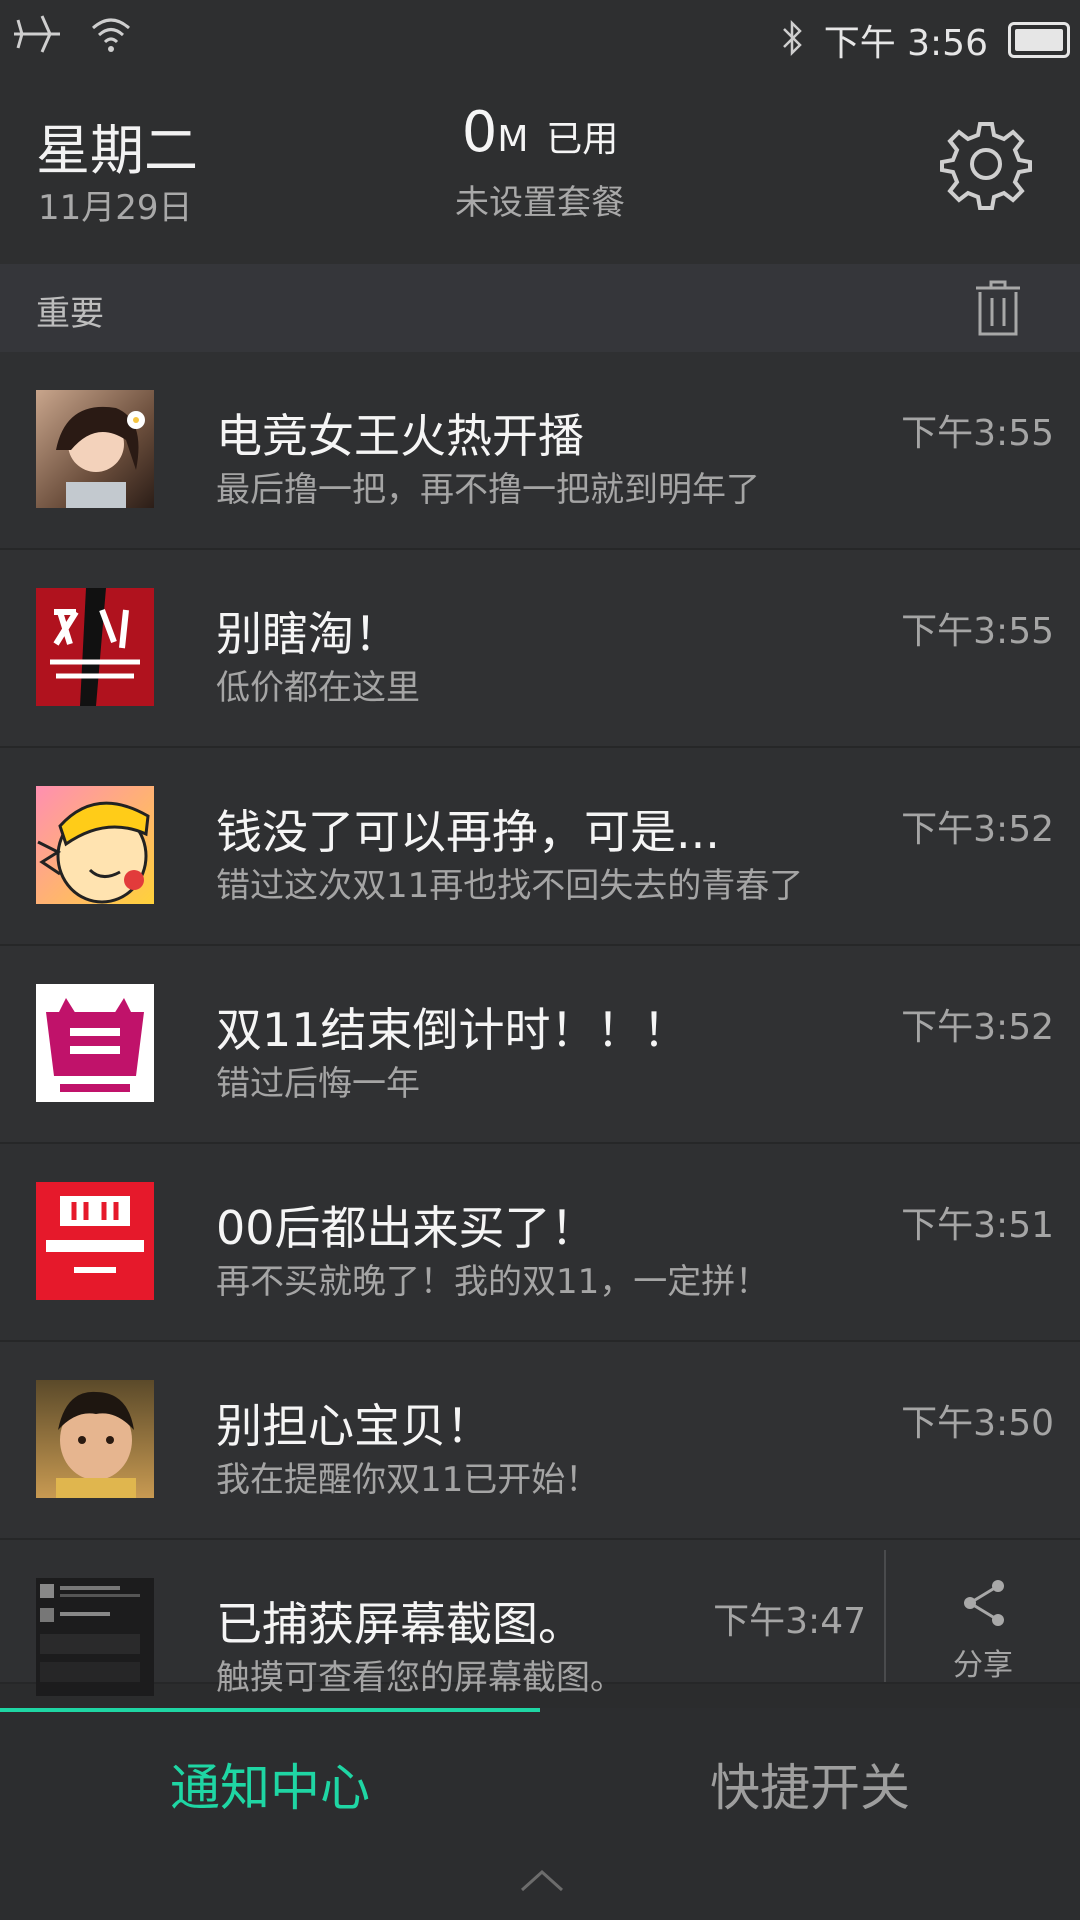 Image resolution: width=1080 pixels, height=1920 pixels. I want to click on panel-header: 星期二 11月29日 0M 已用 未设置套餐, so click(540, 171).